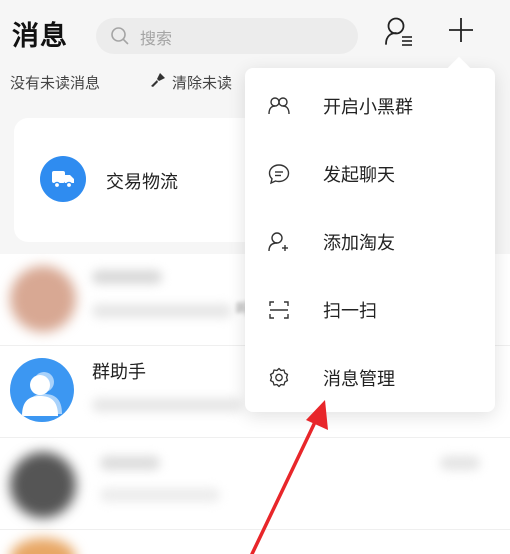  What do you see at coordinates (460, 463) in the screenshot?
I see `blurred-time` at bounding box center [460, 463].